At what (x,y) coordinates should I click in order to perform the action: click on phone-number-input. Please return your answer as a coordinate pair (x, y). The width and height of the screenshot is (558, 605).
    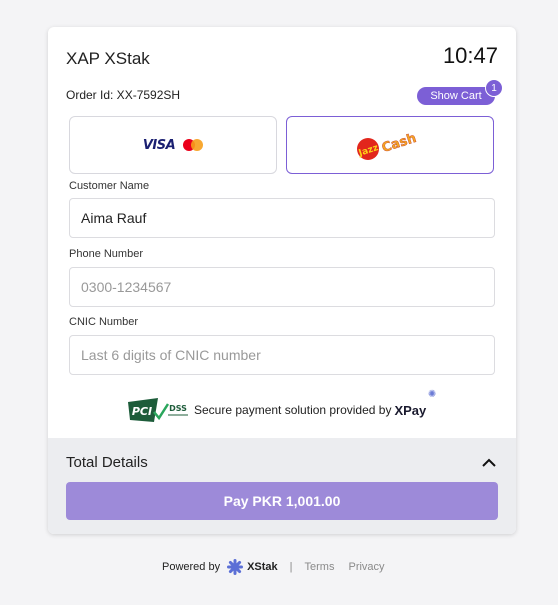
    Looking at the image, I should click on (282, 287).